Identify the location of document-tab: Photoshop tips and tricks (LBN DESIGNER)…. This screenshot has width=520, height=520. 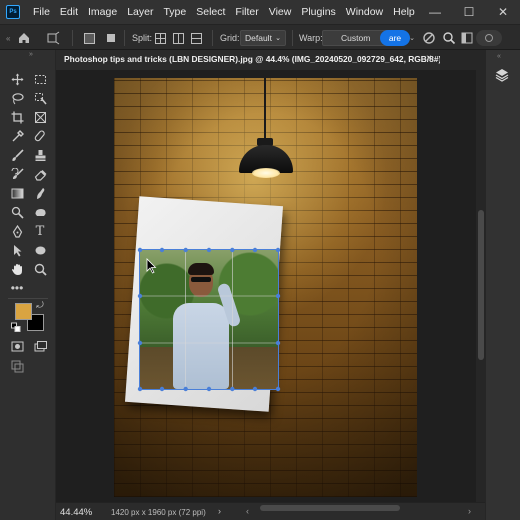
(251, 60).